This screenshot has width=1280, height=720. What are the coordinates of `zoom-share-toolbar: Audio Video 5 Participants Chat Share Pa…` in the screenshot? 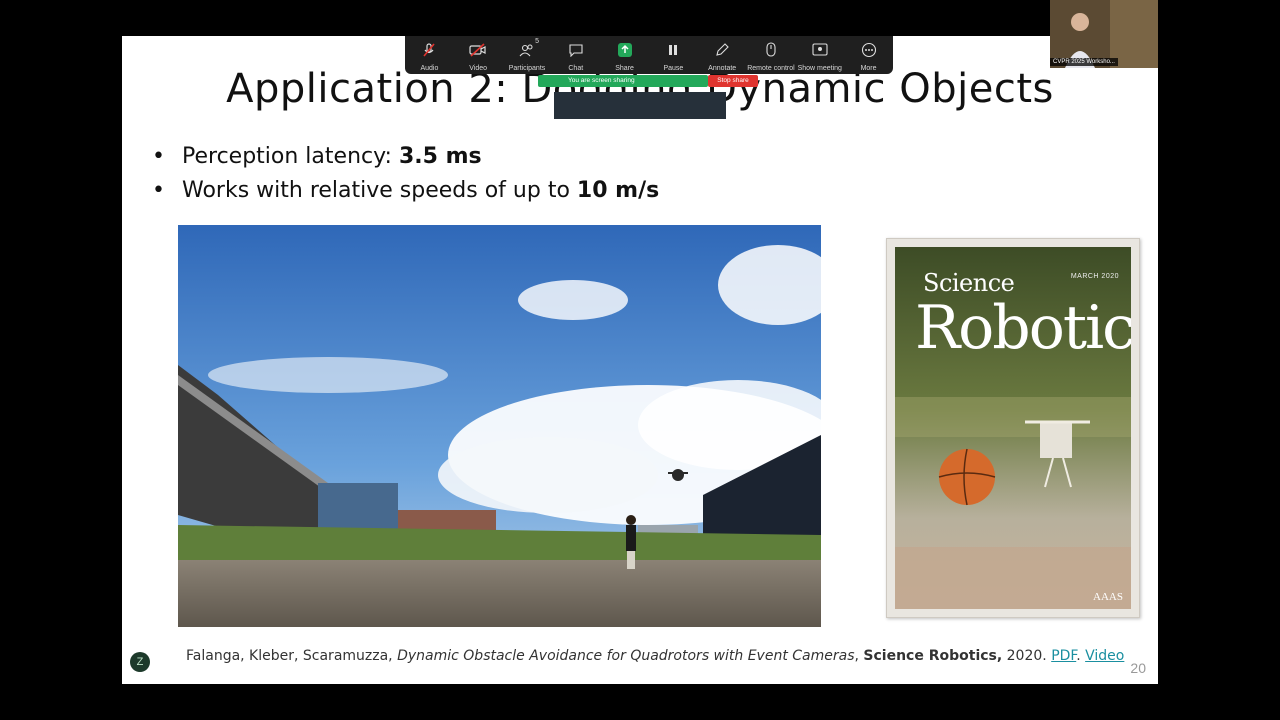 It's located at (649, 55).